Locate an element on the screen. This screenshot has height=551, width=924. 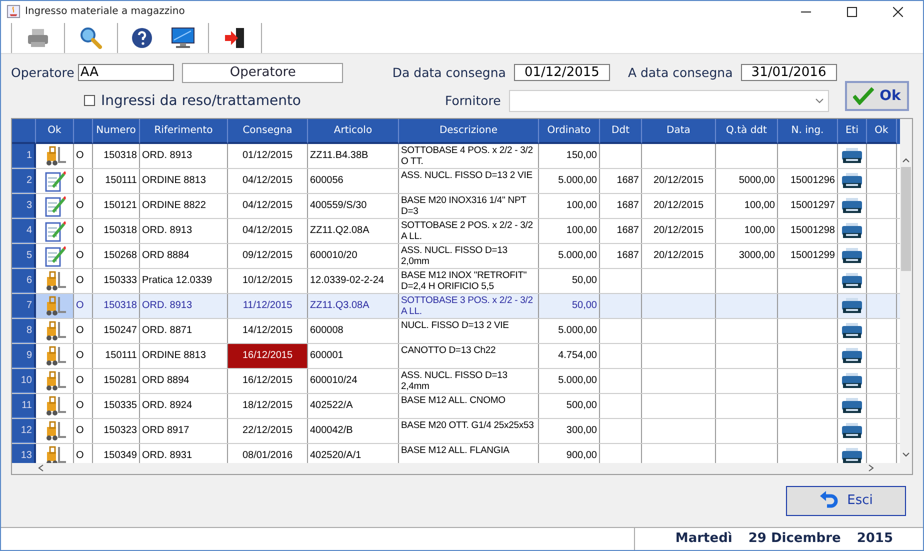
table-cell-text: ASS. NUCL. FISSO D=13 2,4mm is located at coordinates (454, 381).